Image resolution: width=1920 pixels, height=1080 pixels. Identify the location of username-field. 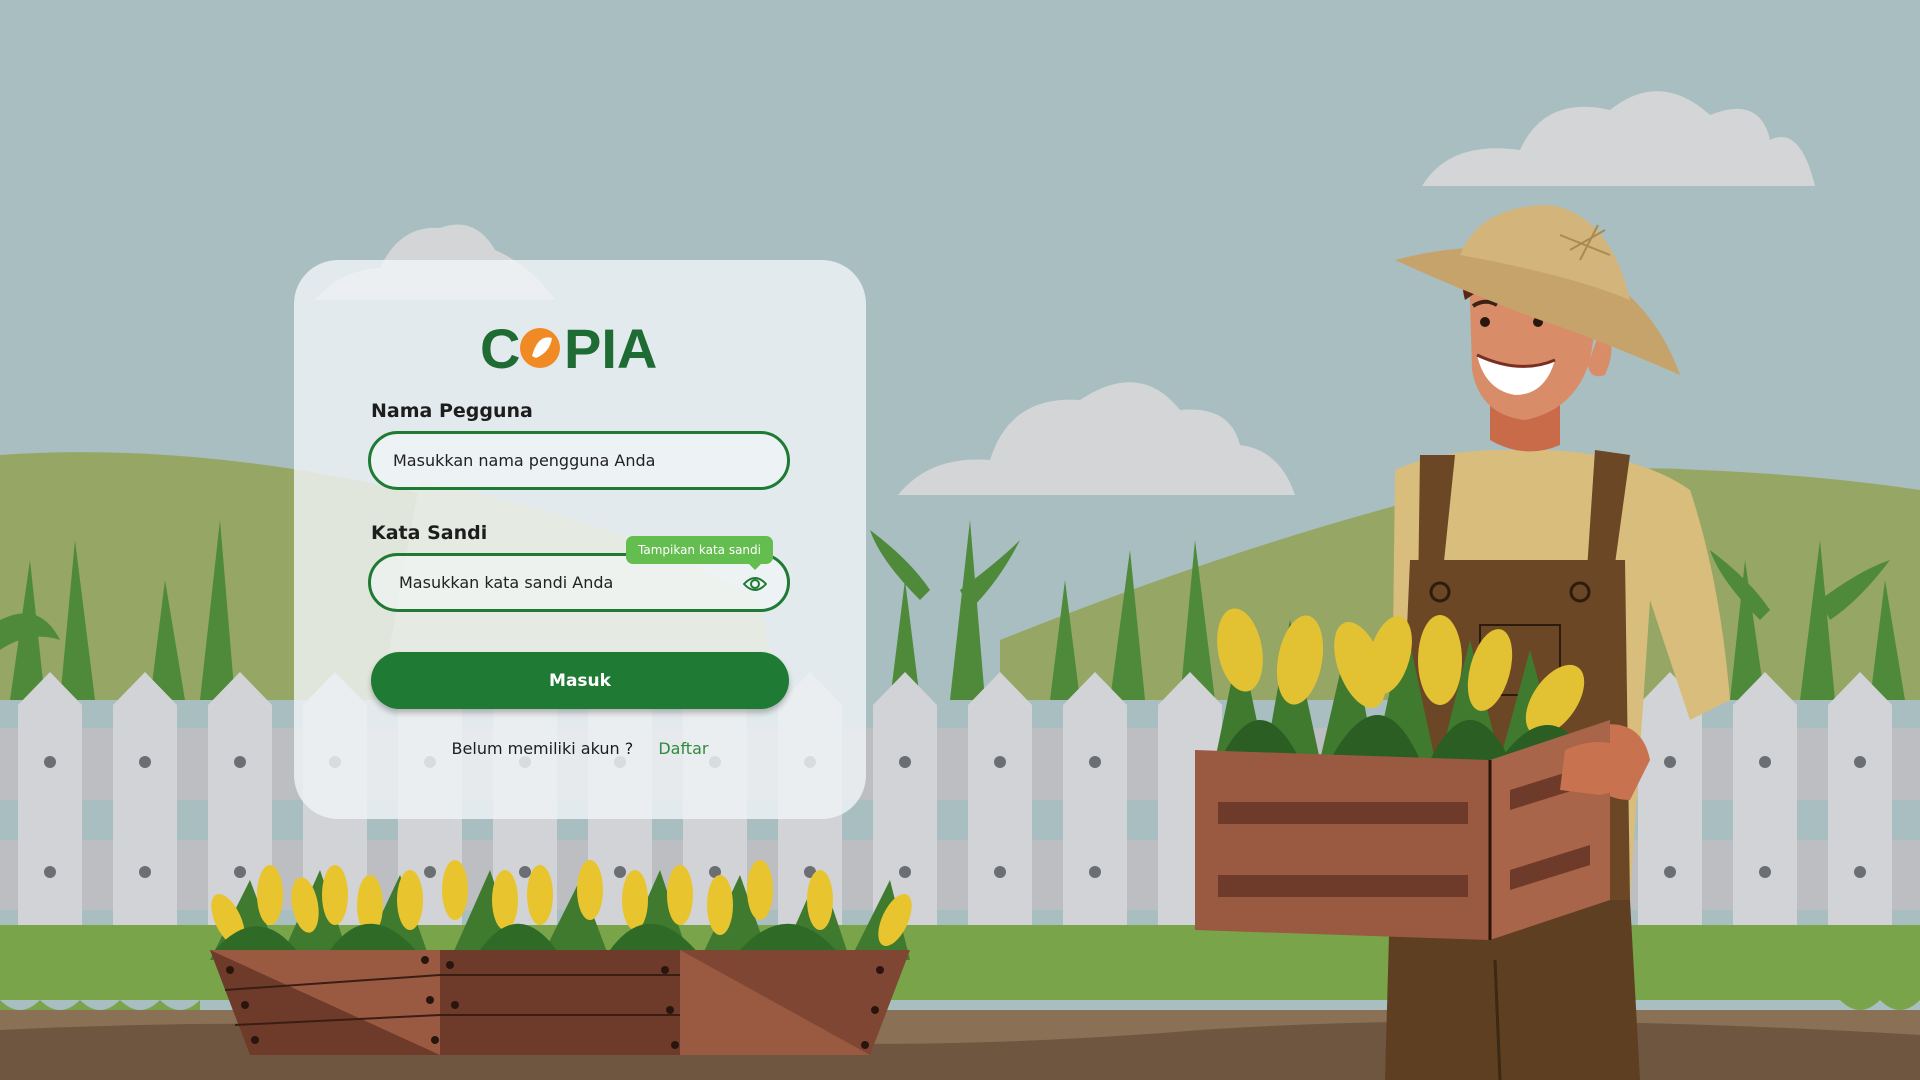
(579, 460).